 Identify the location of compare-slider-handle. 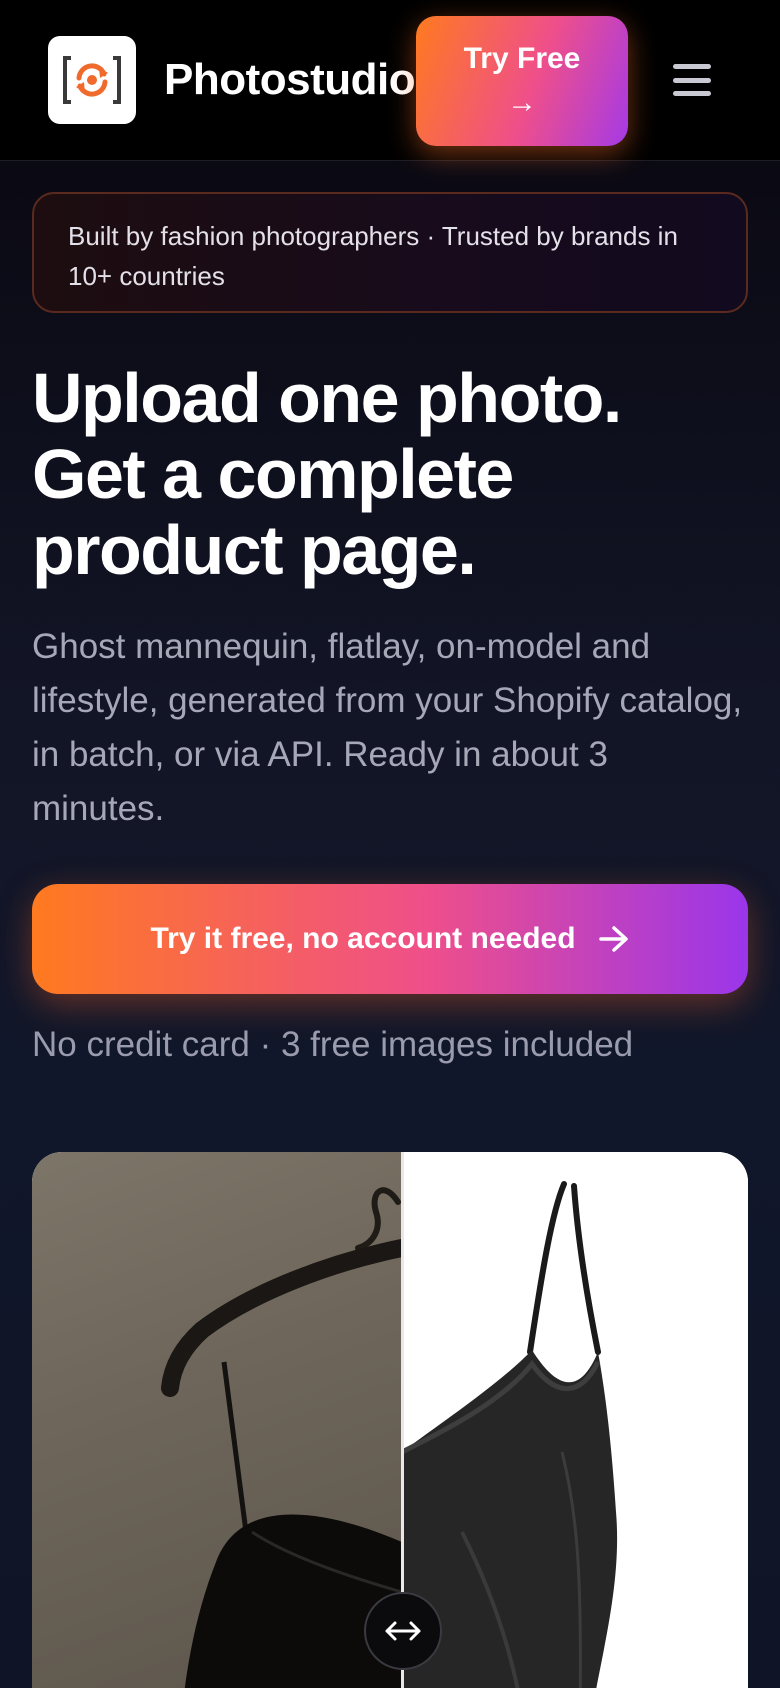
(403, 1631).